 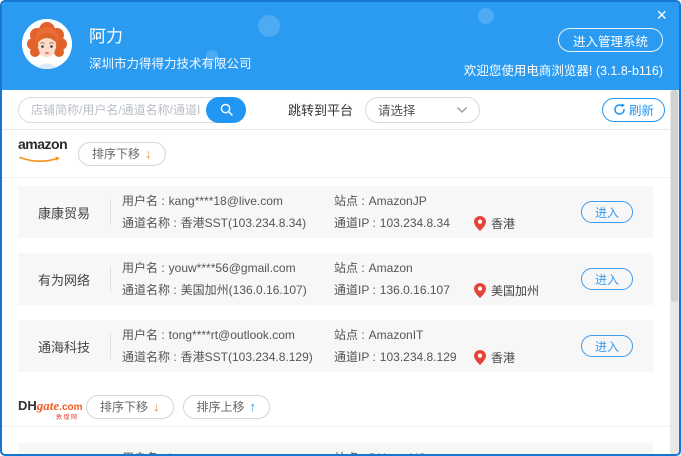 I want to click on scrollbar-thumb, so click(x=674, y=196).